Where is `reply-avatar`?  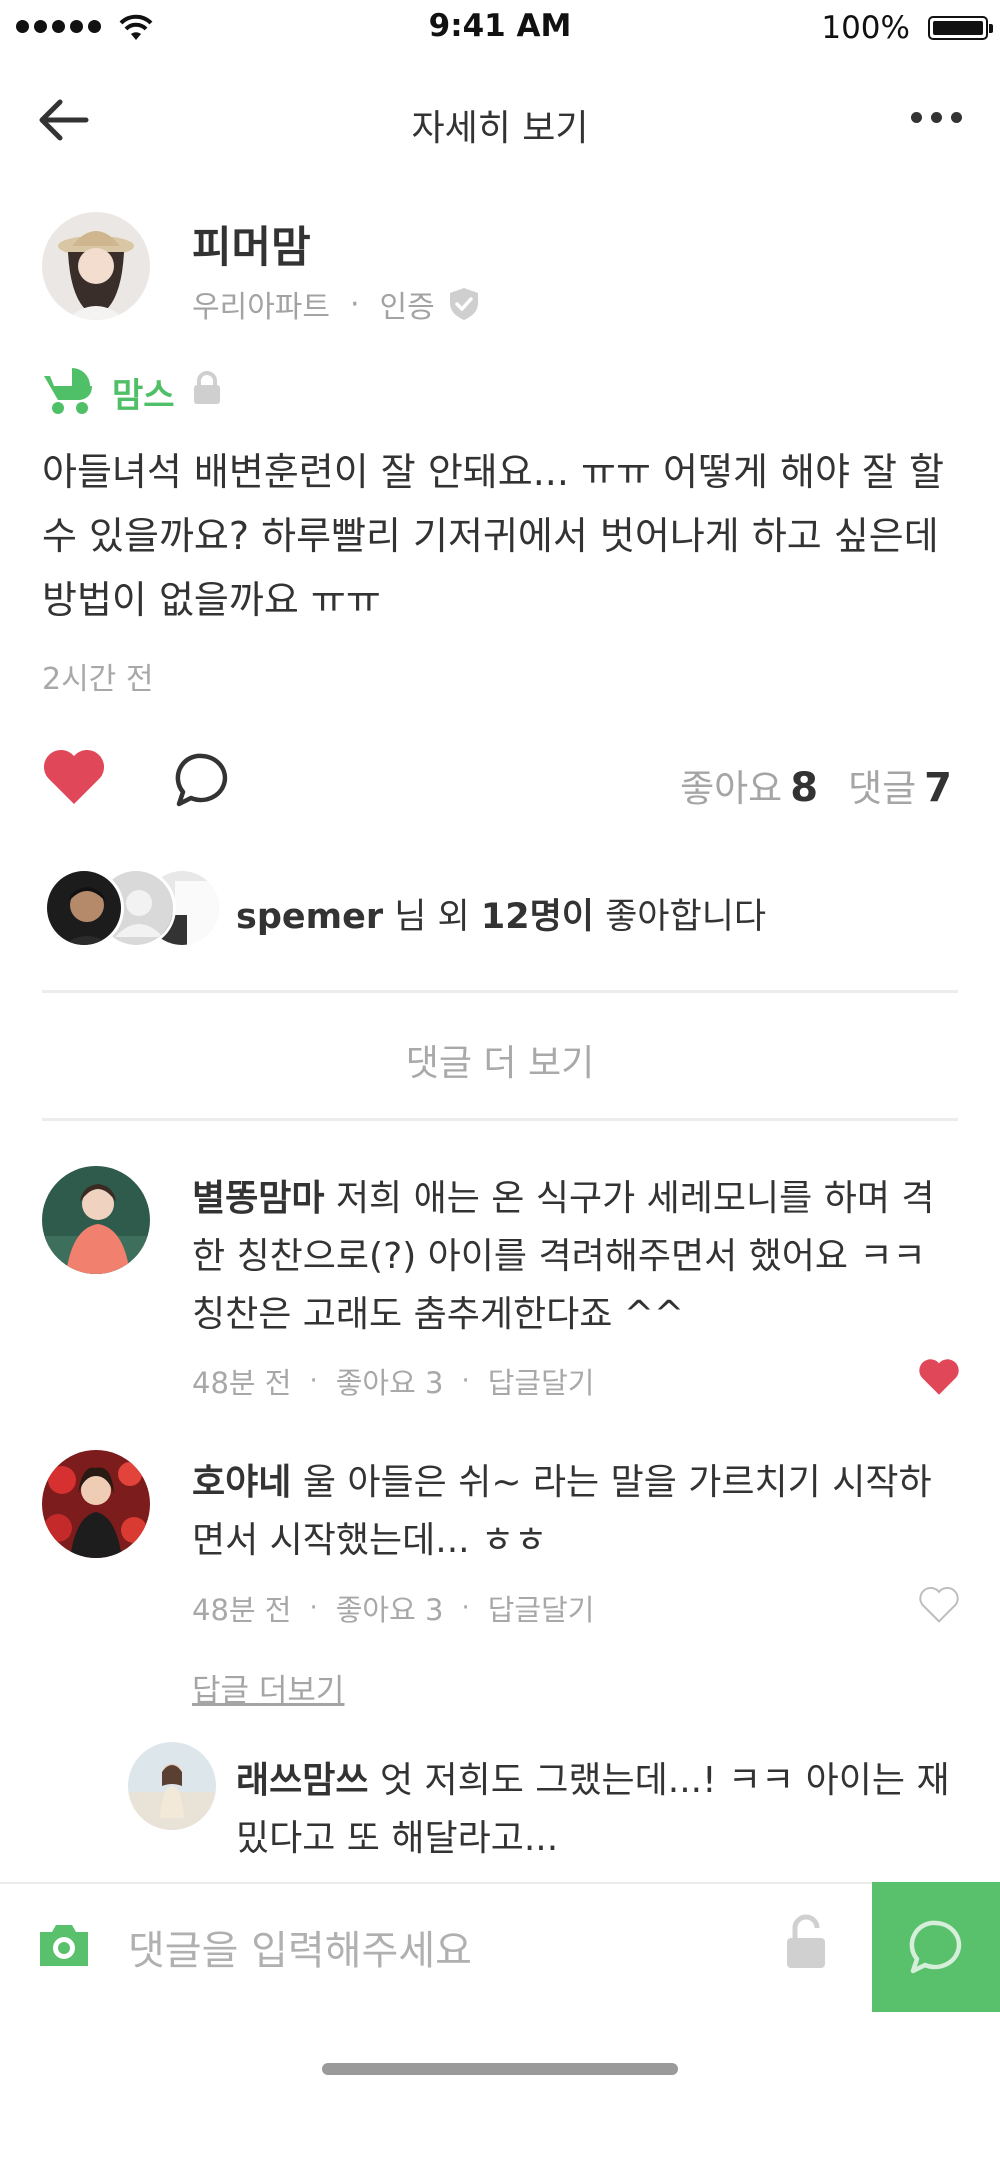
reply-avatar is located at coordinates (172, 1786).